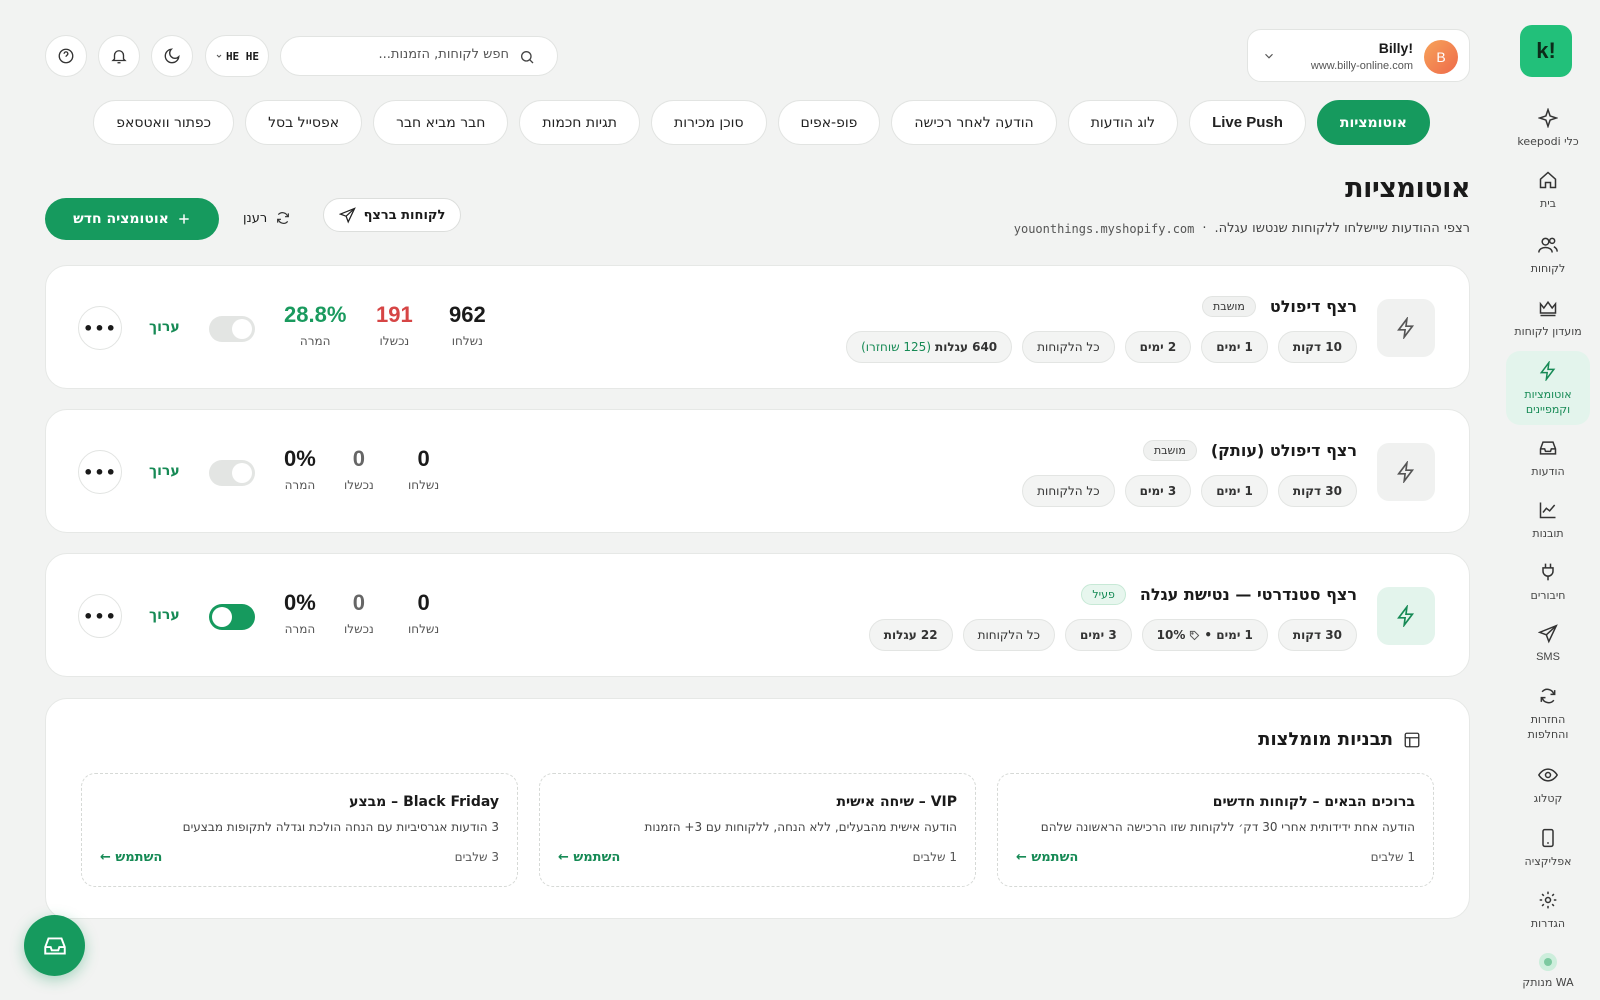 The height and width of the screenshot is (1000, 1600). What do you see at coordinates (1548, 255) in the screenshot?
I see `sidebar-item-customers: לקוחות` at bounding box center [1548, 255].